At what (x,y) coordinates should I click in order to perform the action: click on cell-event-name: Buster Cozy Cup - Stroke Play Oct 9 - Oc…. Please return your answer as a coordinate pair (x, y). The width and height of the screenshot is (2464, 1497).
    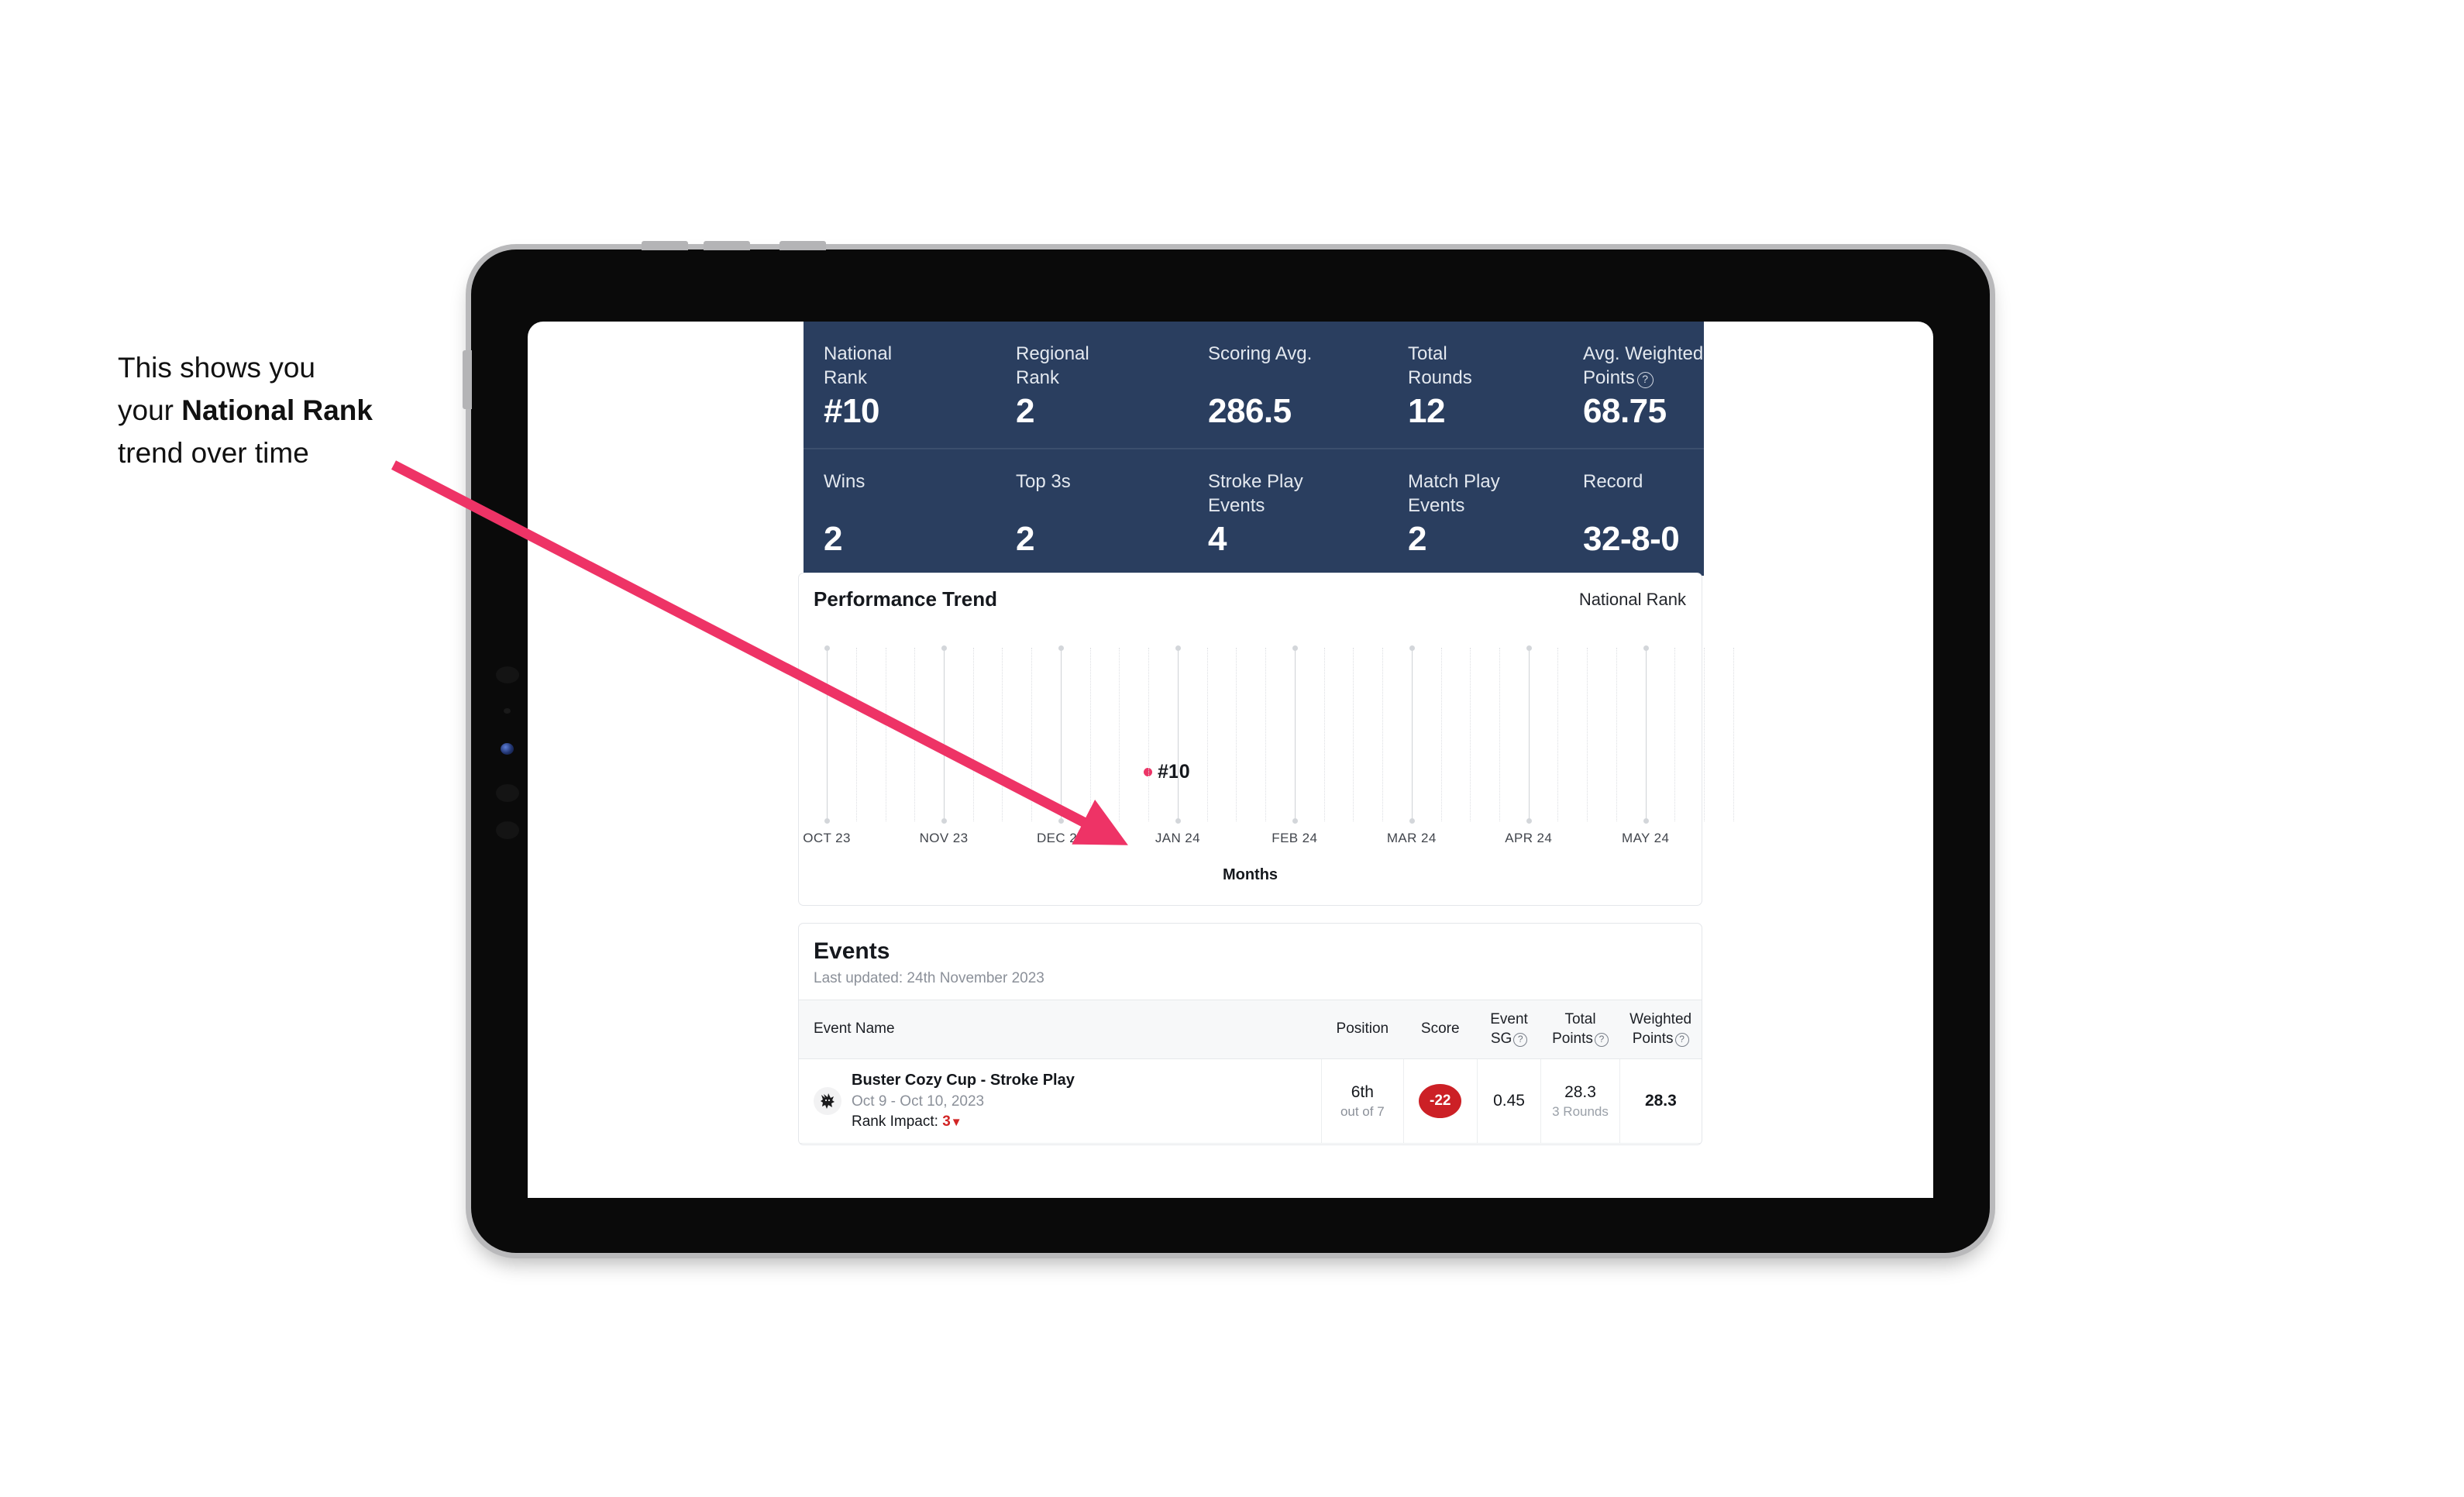
    Looking at the image, I should click on (1060, 1101).